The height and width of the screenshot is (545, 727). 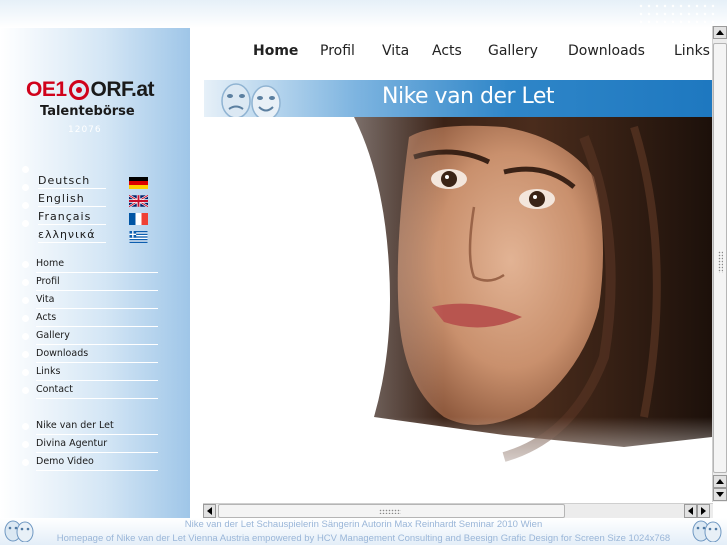 I want to click on flag-france-icon, so click(x=138, y=219).